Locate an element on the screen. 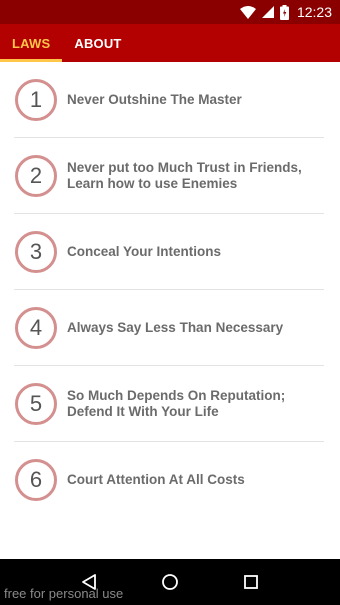 The image size is (340, 605). law-item: 6 Court Attention At All Costs is located at coordinates (170, 480).